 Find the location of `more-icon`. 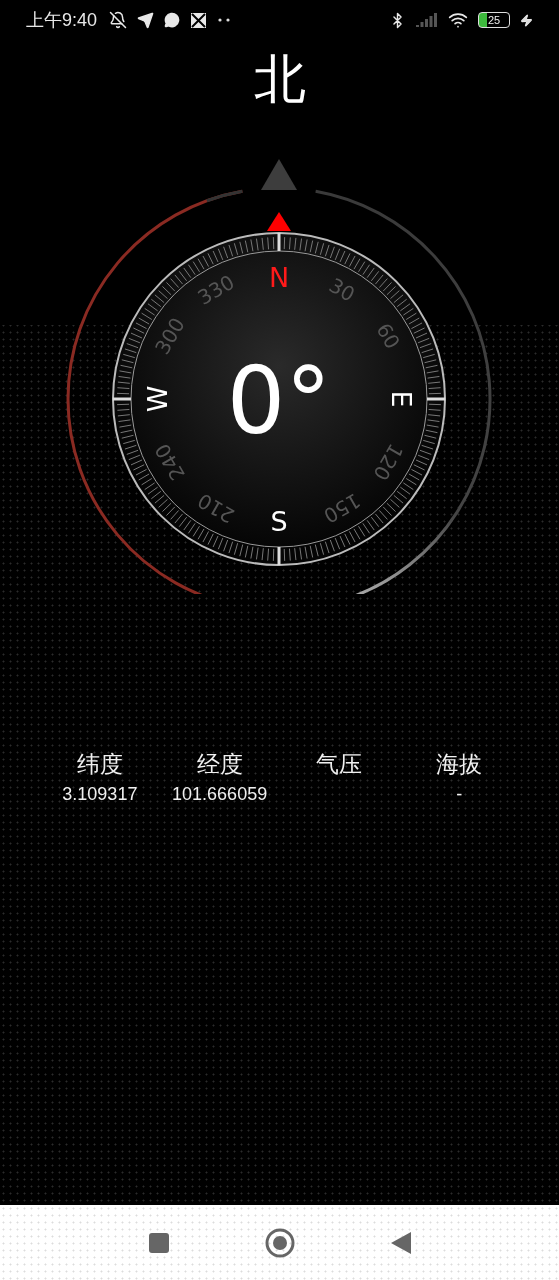

more-icon is located at coordinates (224, 20).